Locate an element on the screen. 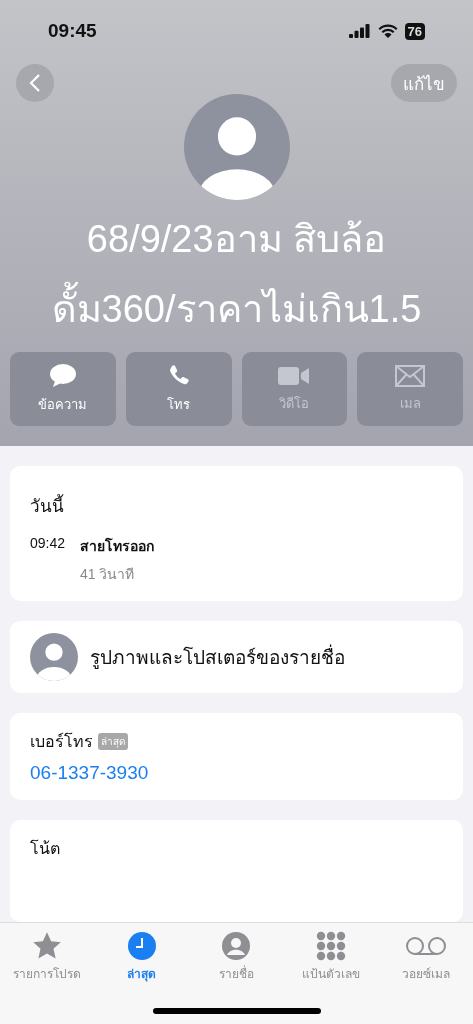 This screenshot has width=473, height=1024. contact-name: ดั้ม360/ราคาไม่เกิน1.5 is located at coordinates (236, 309).